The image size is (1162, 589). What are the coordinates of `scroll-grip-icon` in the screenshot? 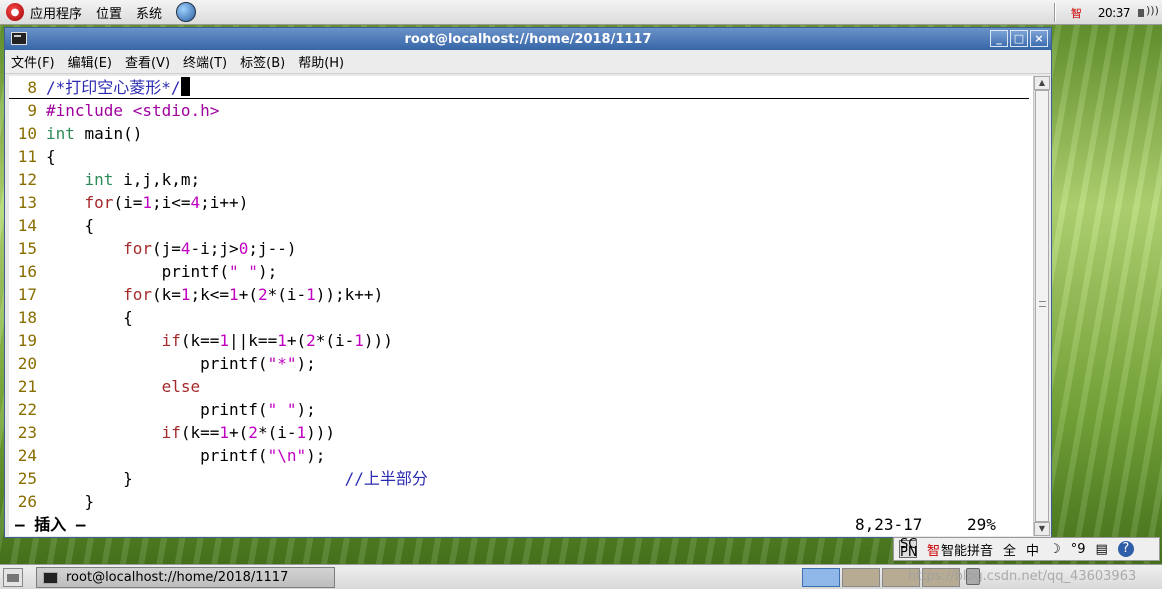 It's located at (1042, 304).